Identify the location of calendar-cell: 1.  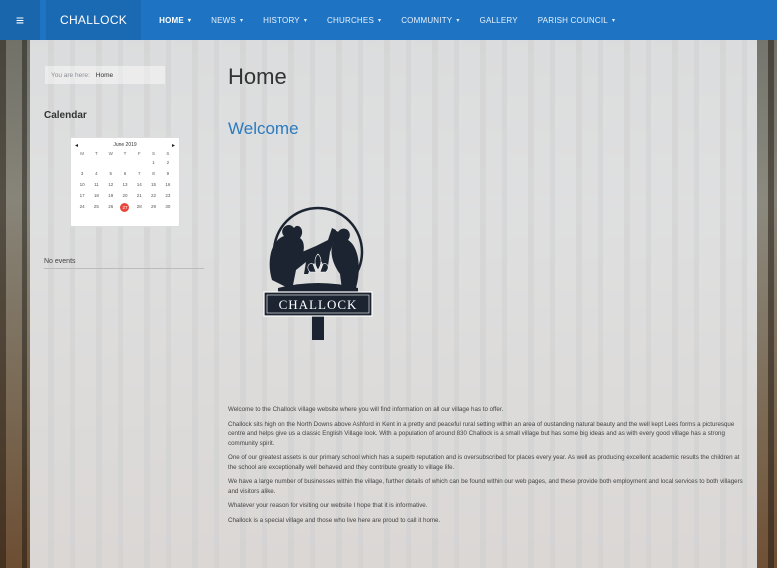
(153, 163).